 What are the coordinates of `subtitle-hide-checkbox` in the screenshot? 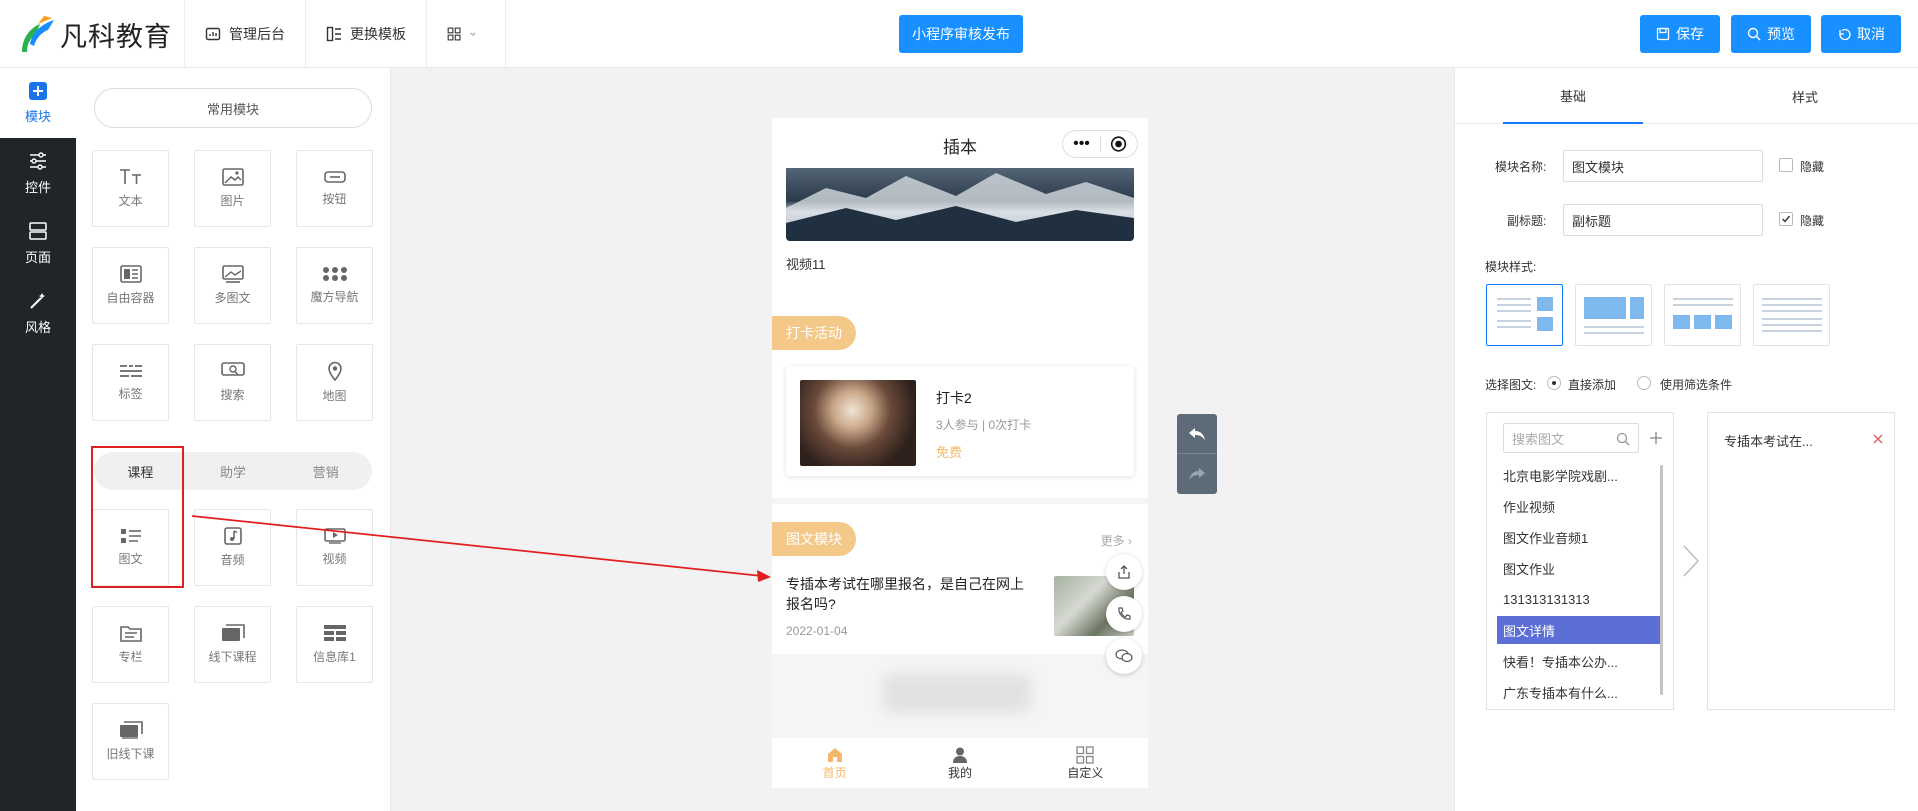 It's located at (1786, 219).